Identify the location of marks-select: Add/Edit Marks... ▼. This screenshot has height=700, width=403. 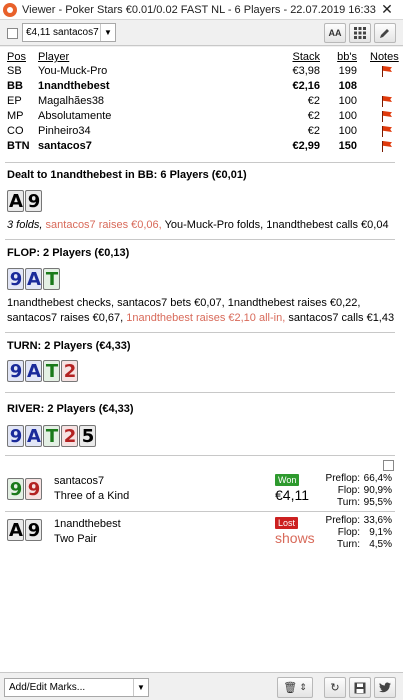
(76, 687).